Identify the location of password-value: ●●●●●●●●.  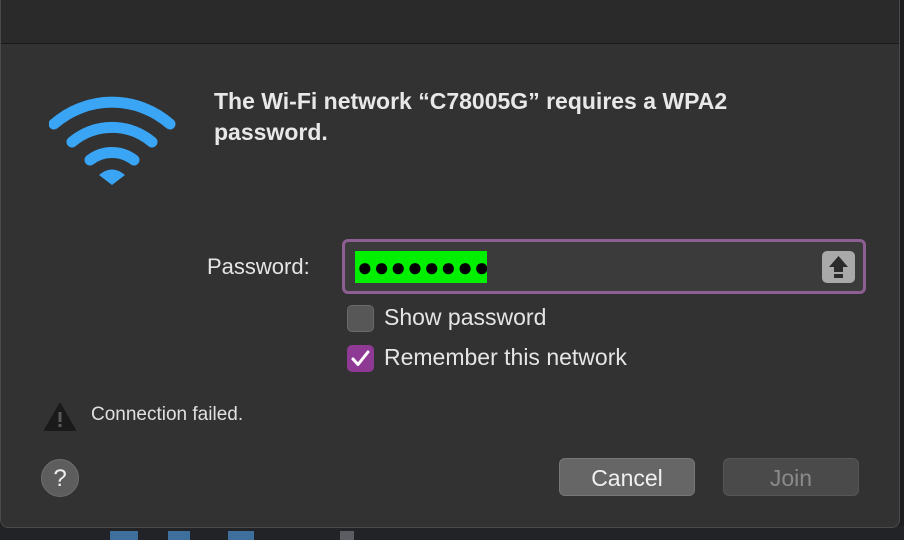
(421, 267).